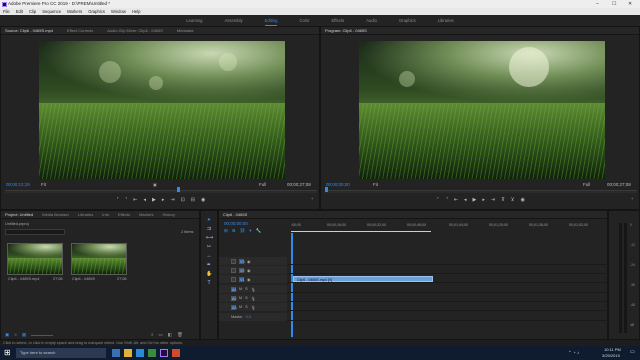 This screenshot has height=360, width=640. What do you see at coordinates (209, 283) in the screenshot?
I see `type-tool-icon: T` at bounding box center [209, 283].